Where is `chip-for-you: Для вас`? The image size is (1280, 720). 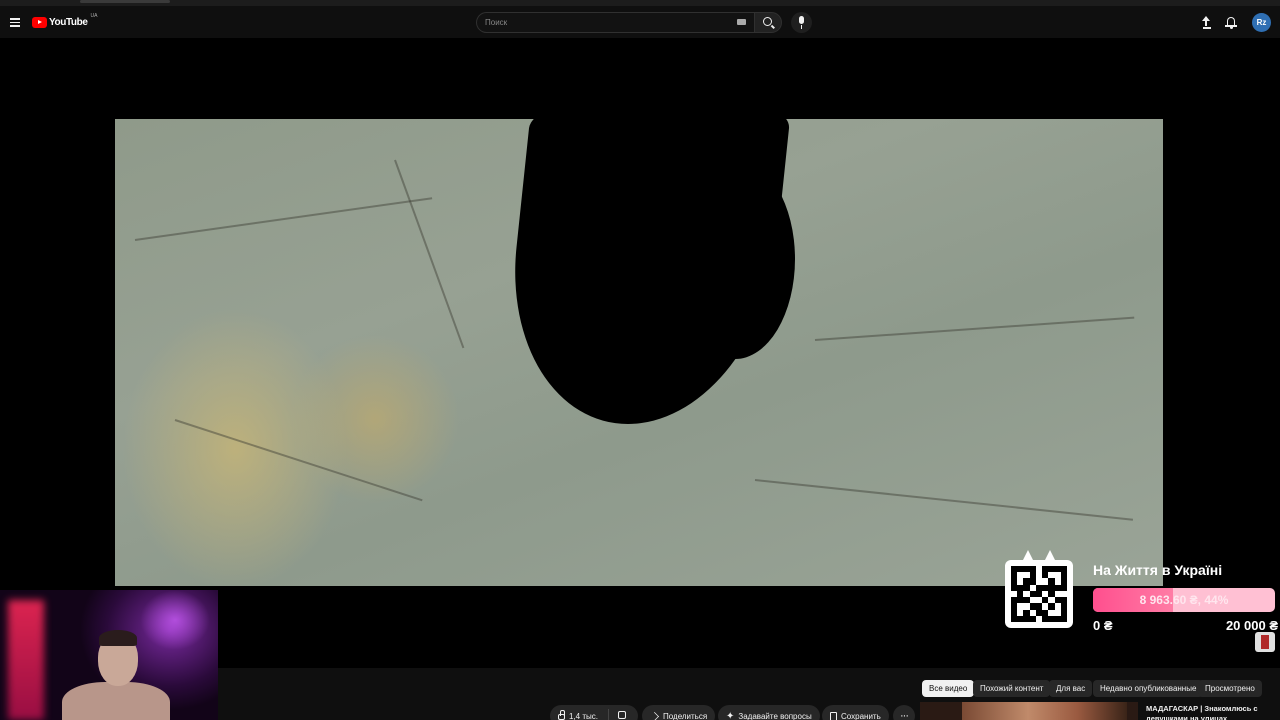 chip-for-you: Для вас is located at coordinates (1071, 688).